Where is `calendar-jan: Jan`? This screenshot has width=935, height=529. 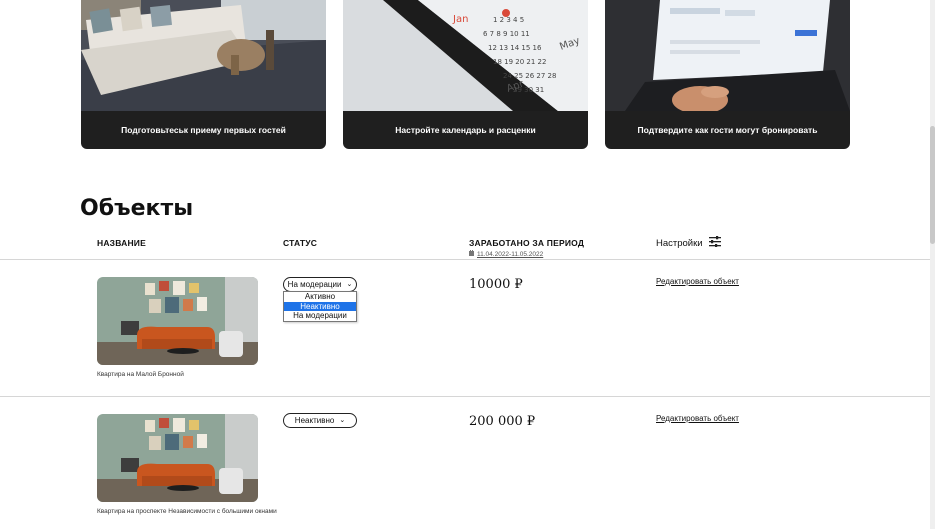 calendar-jan: Jan is located at coordinates (460, 19).